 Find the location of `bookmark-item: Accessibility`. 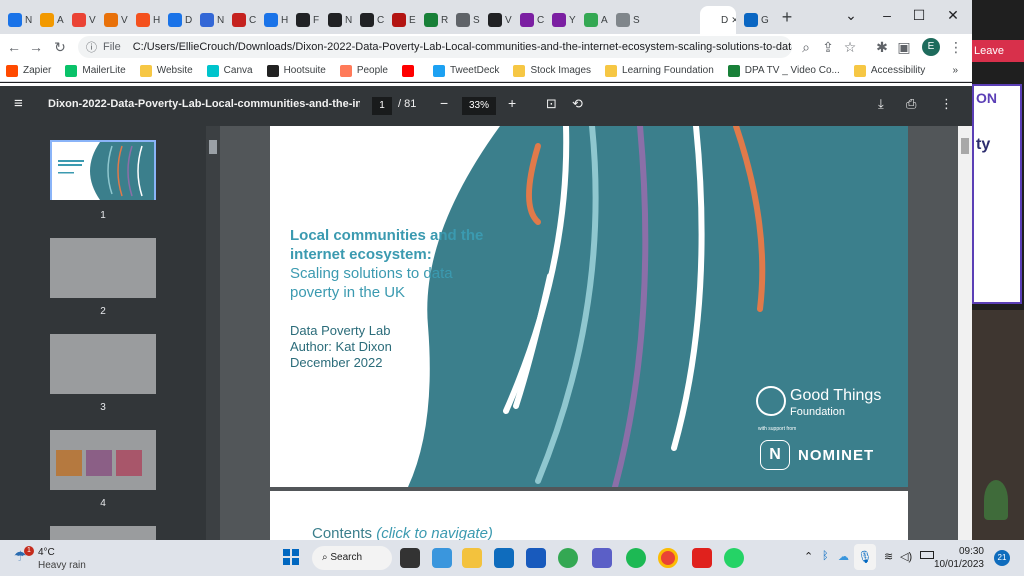

bookmark-item: Accessibility is located at coordinates (889, 70).